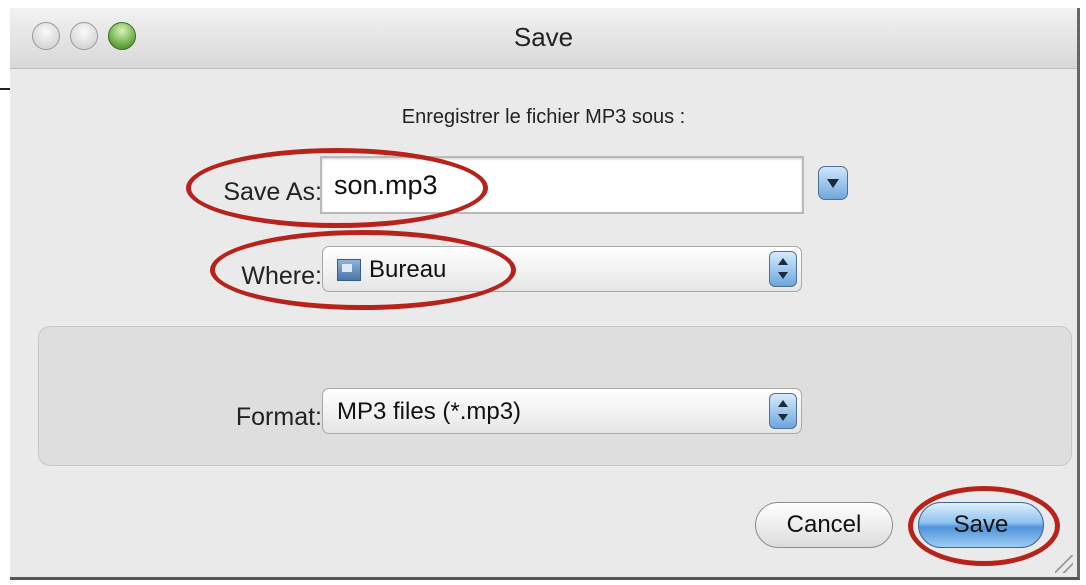  What do you see at coordinates (833, 183) in the screenshot?
I see `expand-dialog-button` at bounding box center [833, 183].